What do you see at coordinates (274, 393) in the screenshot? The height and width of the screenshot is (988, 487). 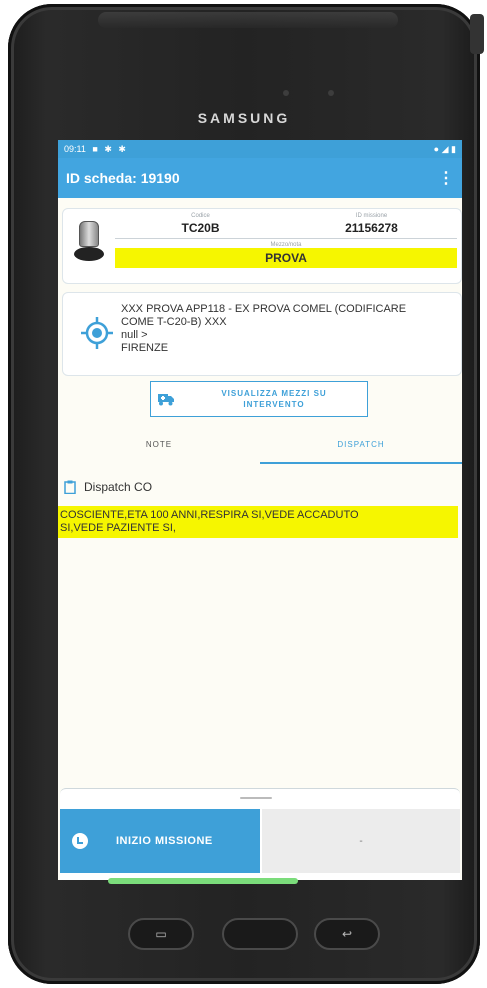 I see `mezzi-button-line-1: VISUALIZZA MEZZI SU` at bounding box center [274, 393].